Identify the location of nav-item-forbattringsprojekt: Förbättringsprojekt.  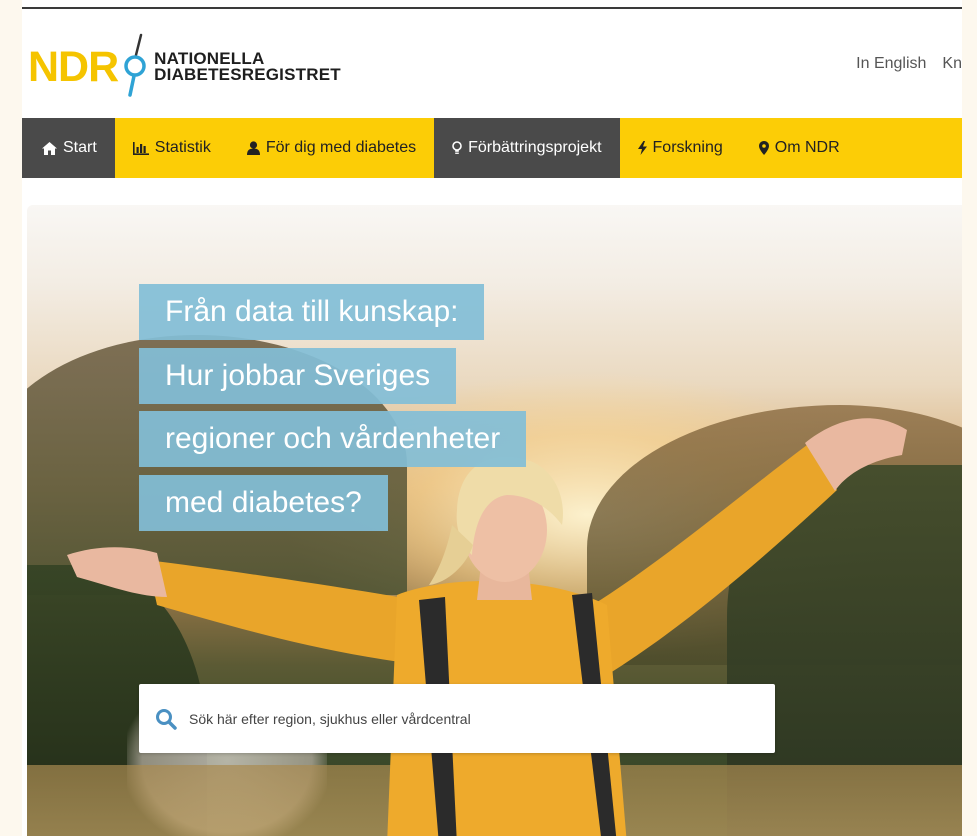
(527, 148).